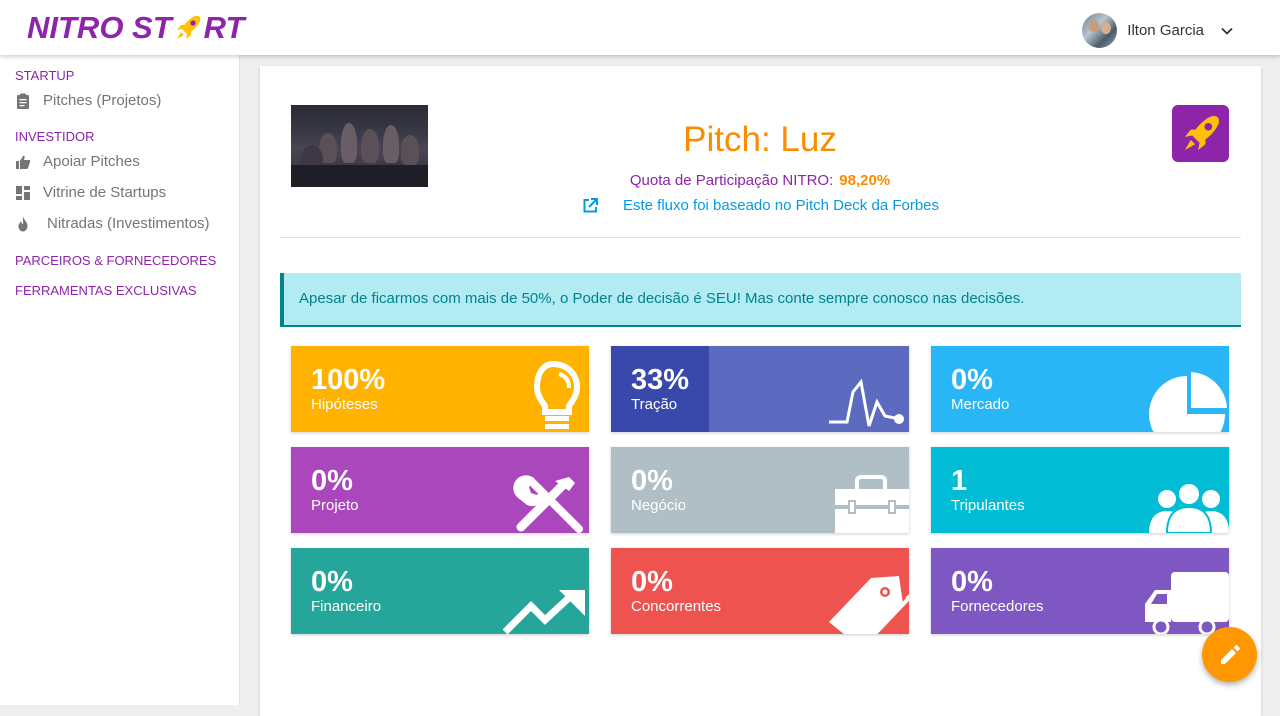 Image resolution: width=1280 pixels, height=716 pixels. I want to click on page-title: Pitch: Luz, so click(760, 139).